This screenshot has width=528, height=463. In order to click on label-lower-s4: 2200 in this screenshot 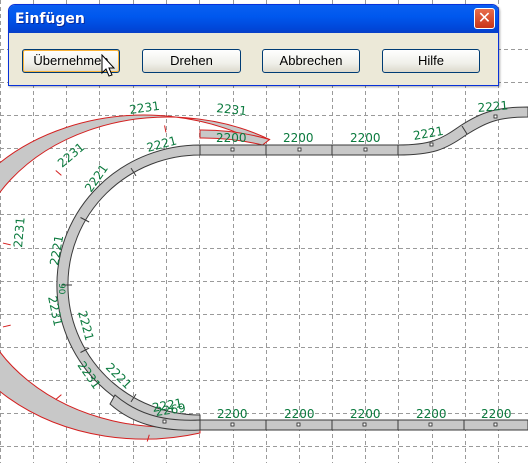, I will do `click(431, 414)`.